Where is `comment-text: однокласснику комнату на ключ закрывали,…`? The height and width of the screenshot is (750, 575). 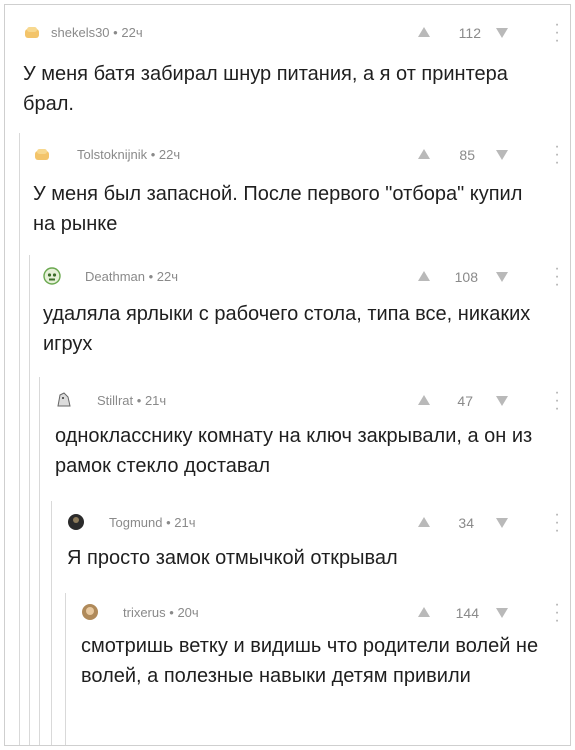
comment-text: однокласснику комнату на ключ закрывали,… is located at coordinates (294, 451).